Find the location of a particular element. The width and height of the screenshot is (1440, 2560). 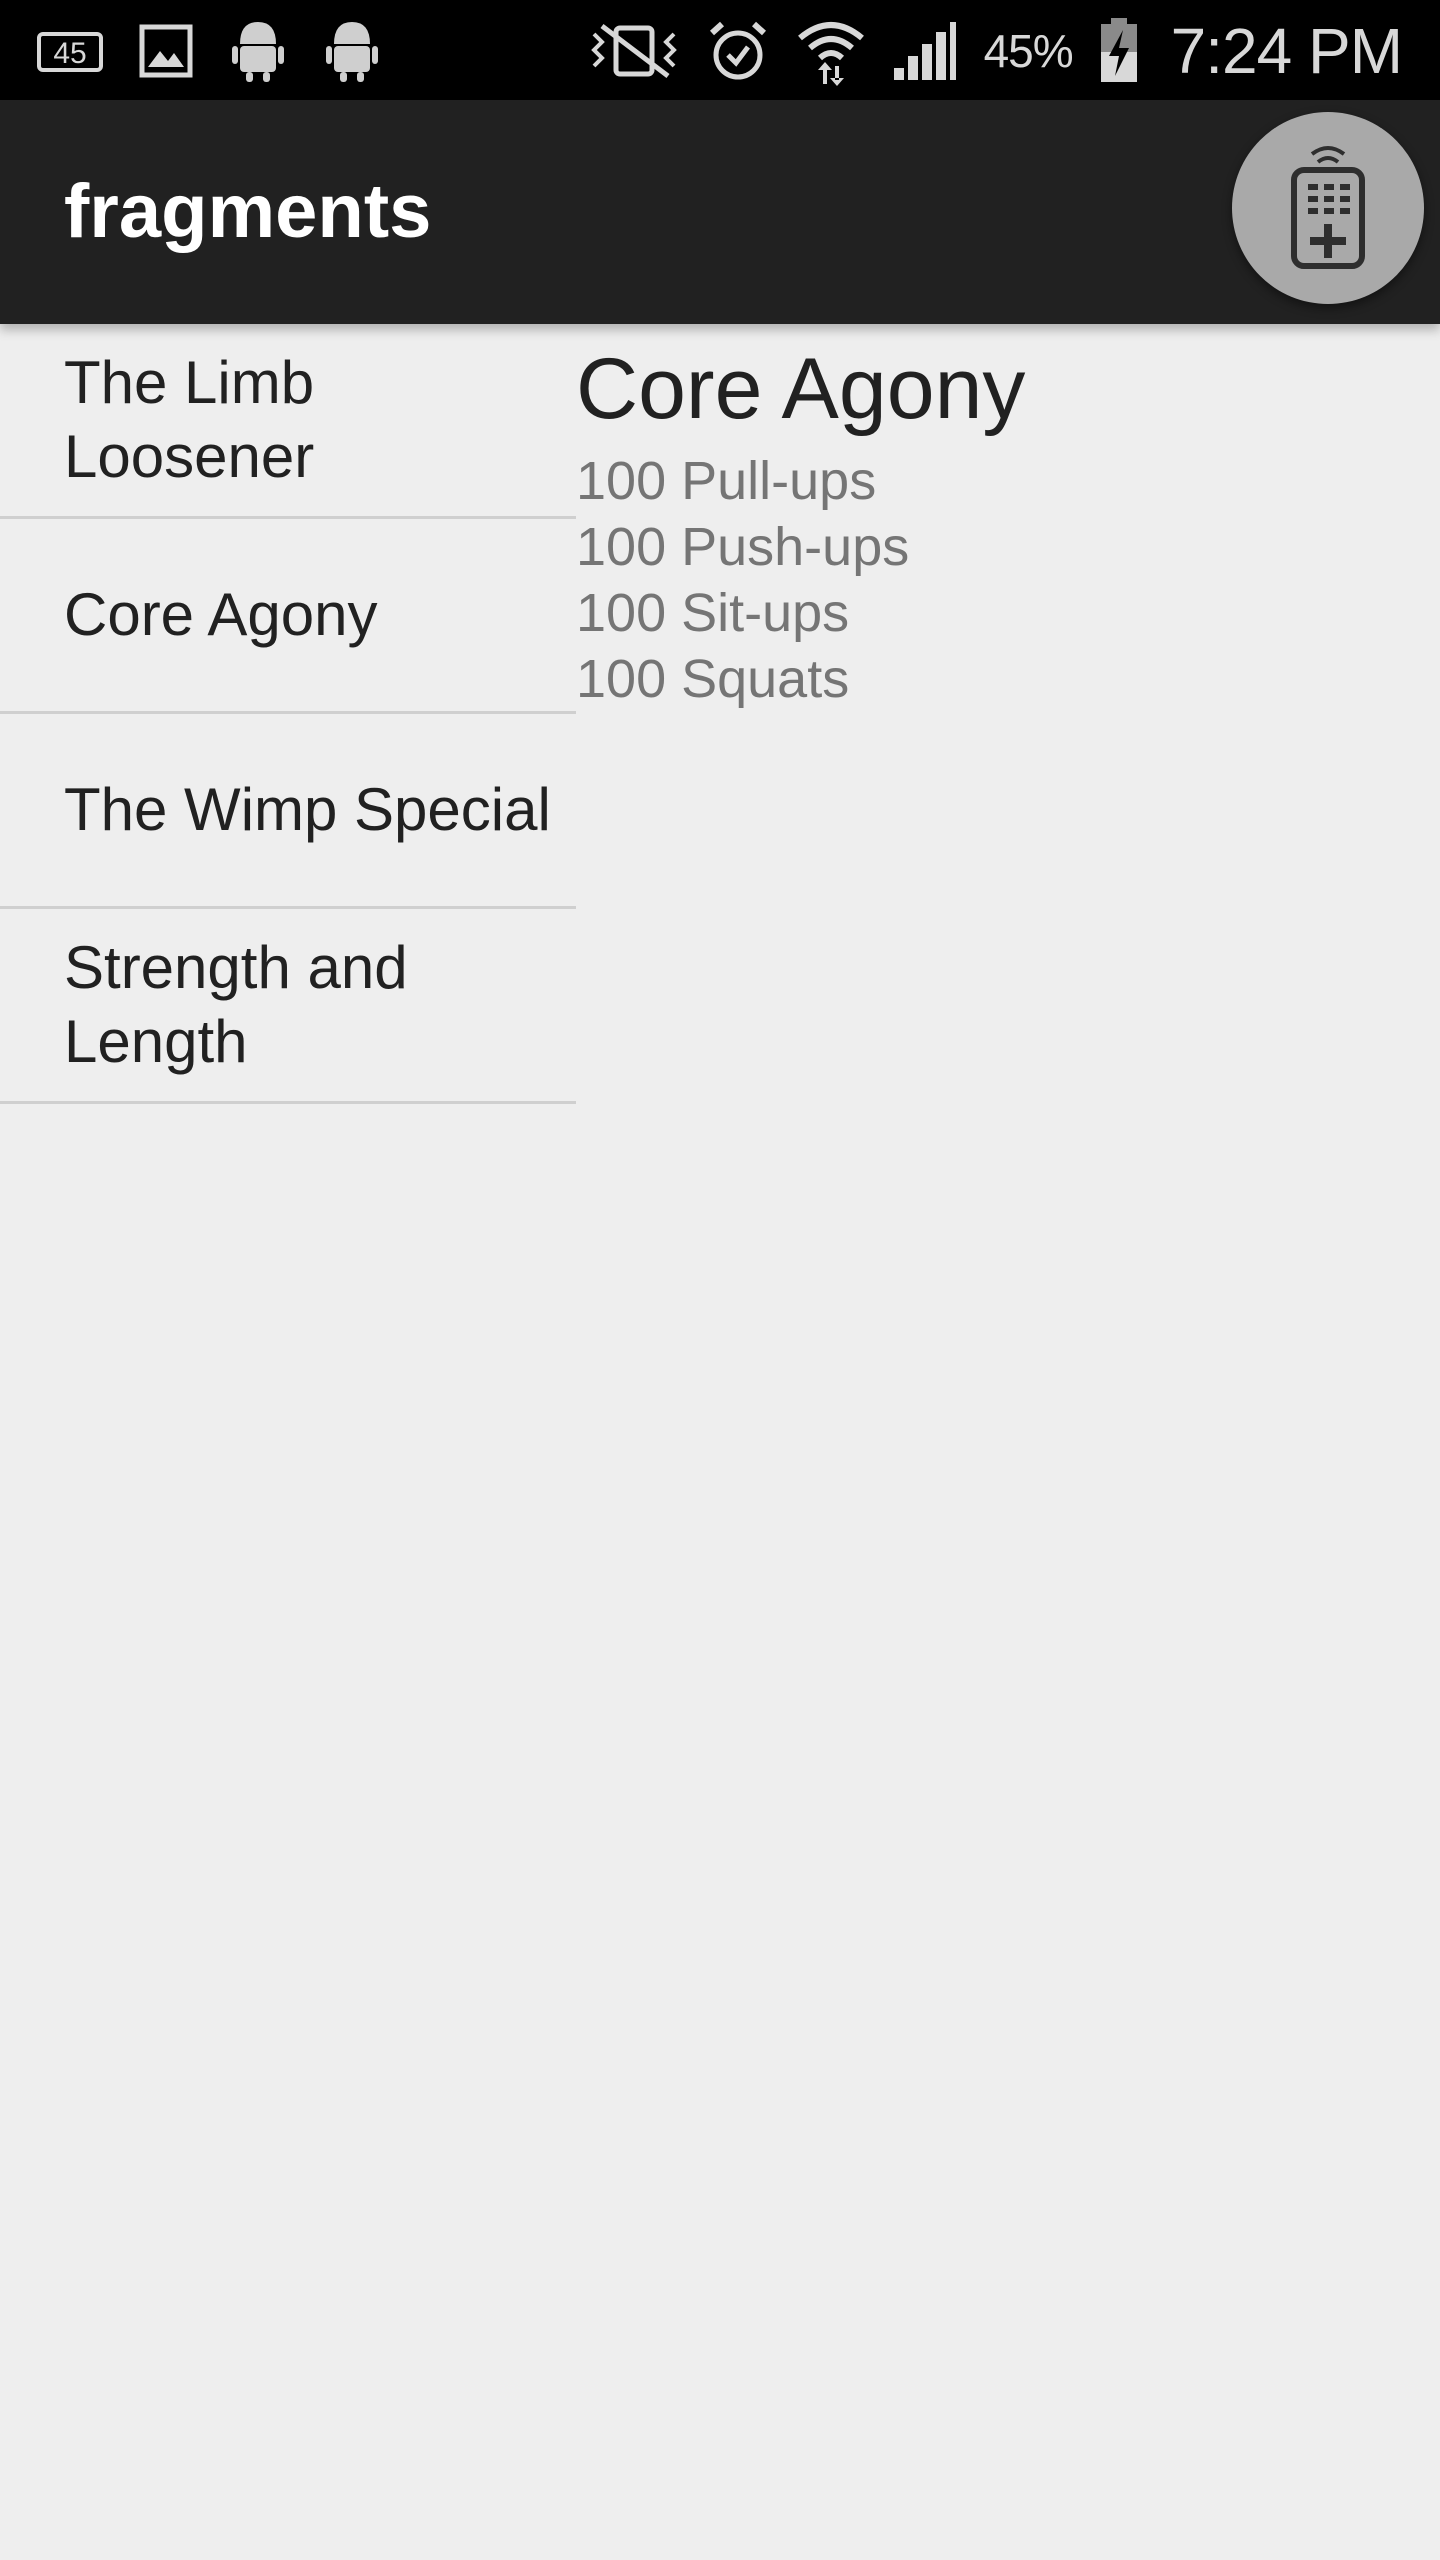

remote-control-icon is located at coordinates (1328, 208).